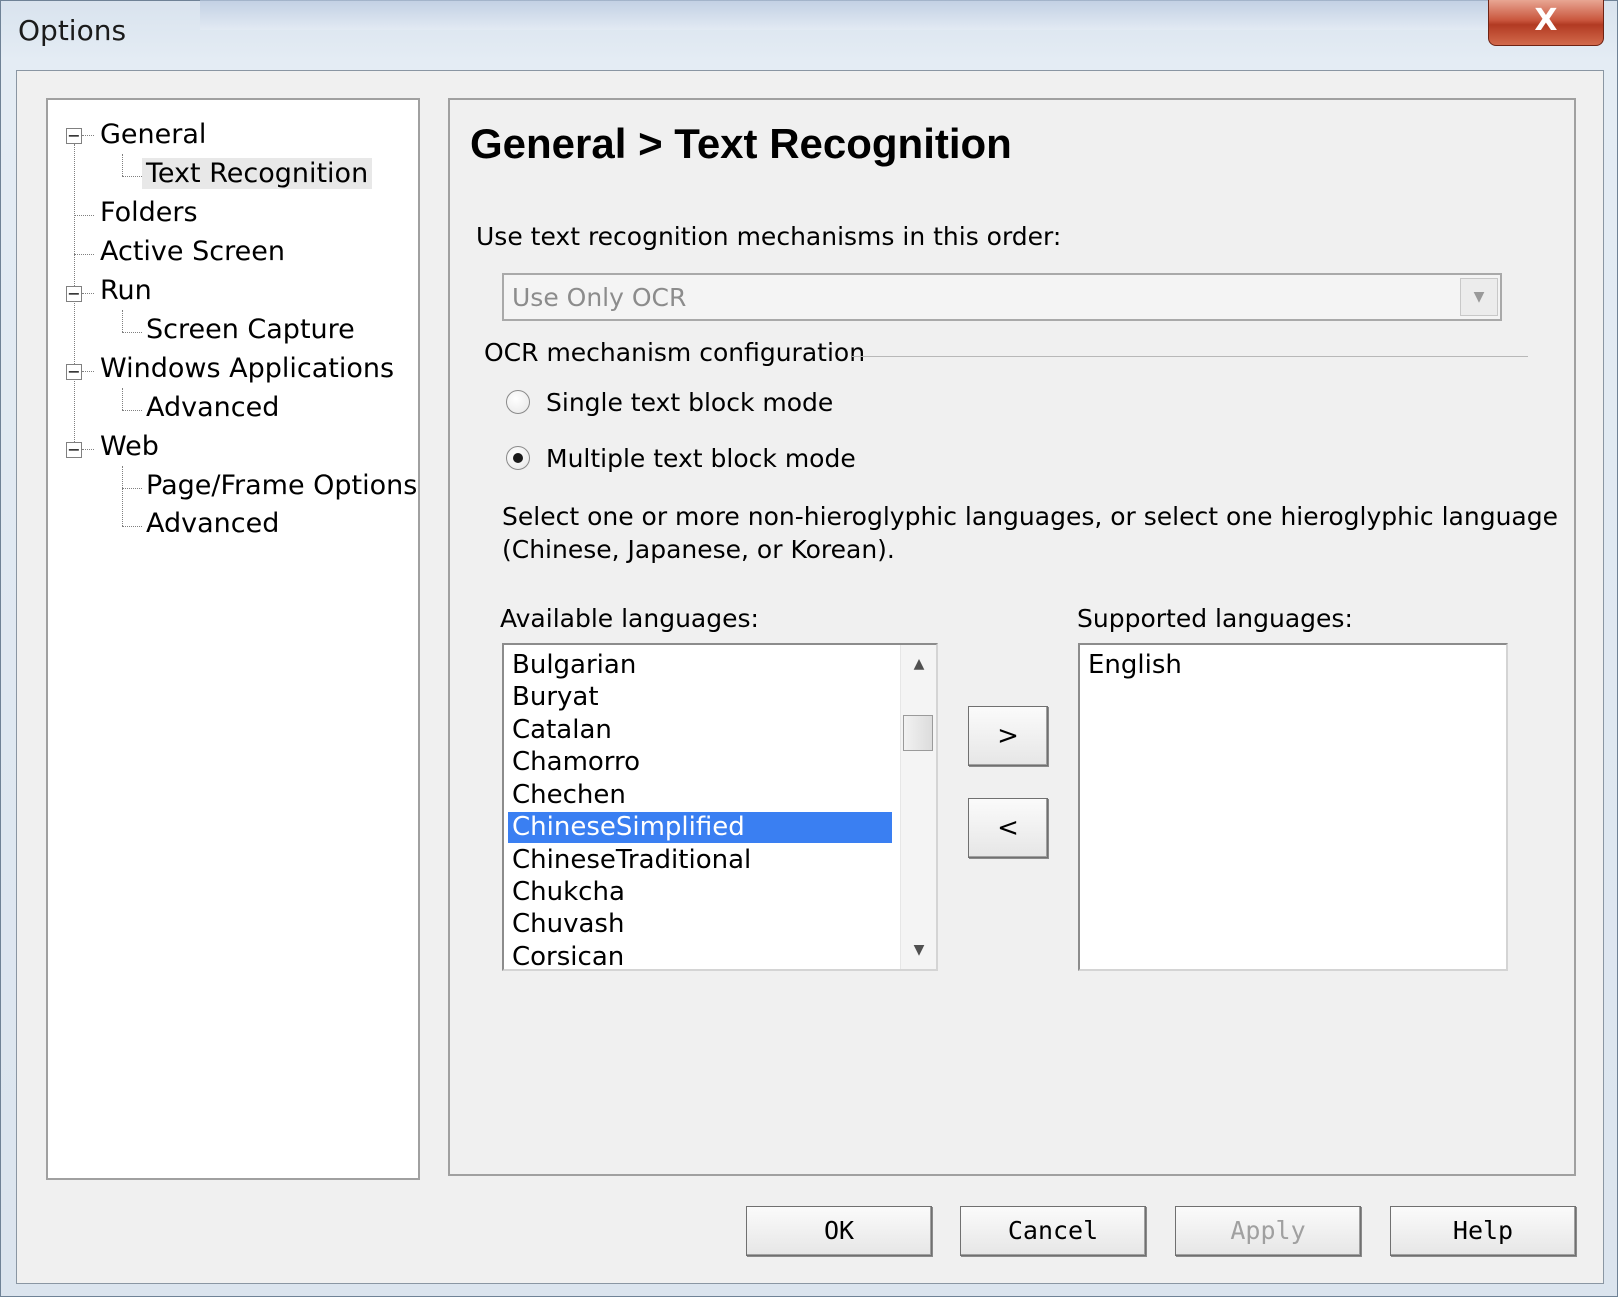 The width and height of the screenshot is (1618, 1297). Describe the element at coordinates (1008, 736) in the screenshot. I see `add-language-button: >` at that location.